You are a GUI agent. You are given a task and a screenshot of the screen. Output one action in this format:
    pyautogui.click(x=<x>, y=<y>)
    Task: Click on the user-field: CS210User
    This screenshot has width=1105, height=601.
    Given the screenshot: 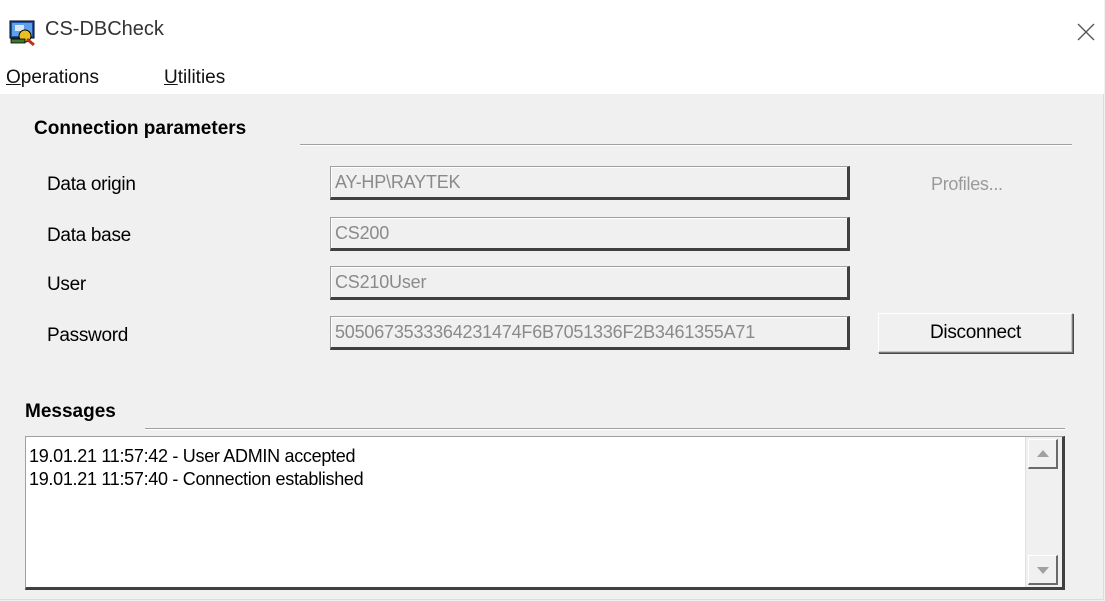 What is the action you would take?
    pyautogui.click(x=590, y=283)
    